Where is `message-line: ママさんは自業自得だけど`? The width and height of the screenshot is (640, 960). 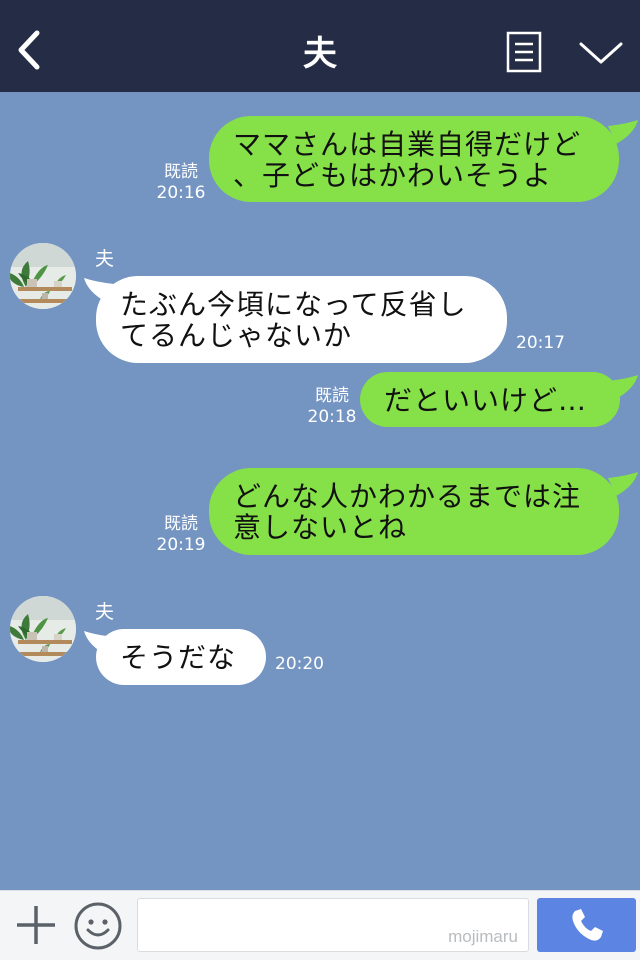 message-line: ママさんは自業自得だけど is located at coordinates (407, 144).